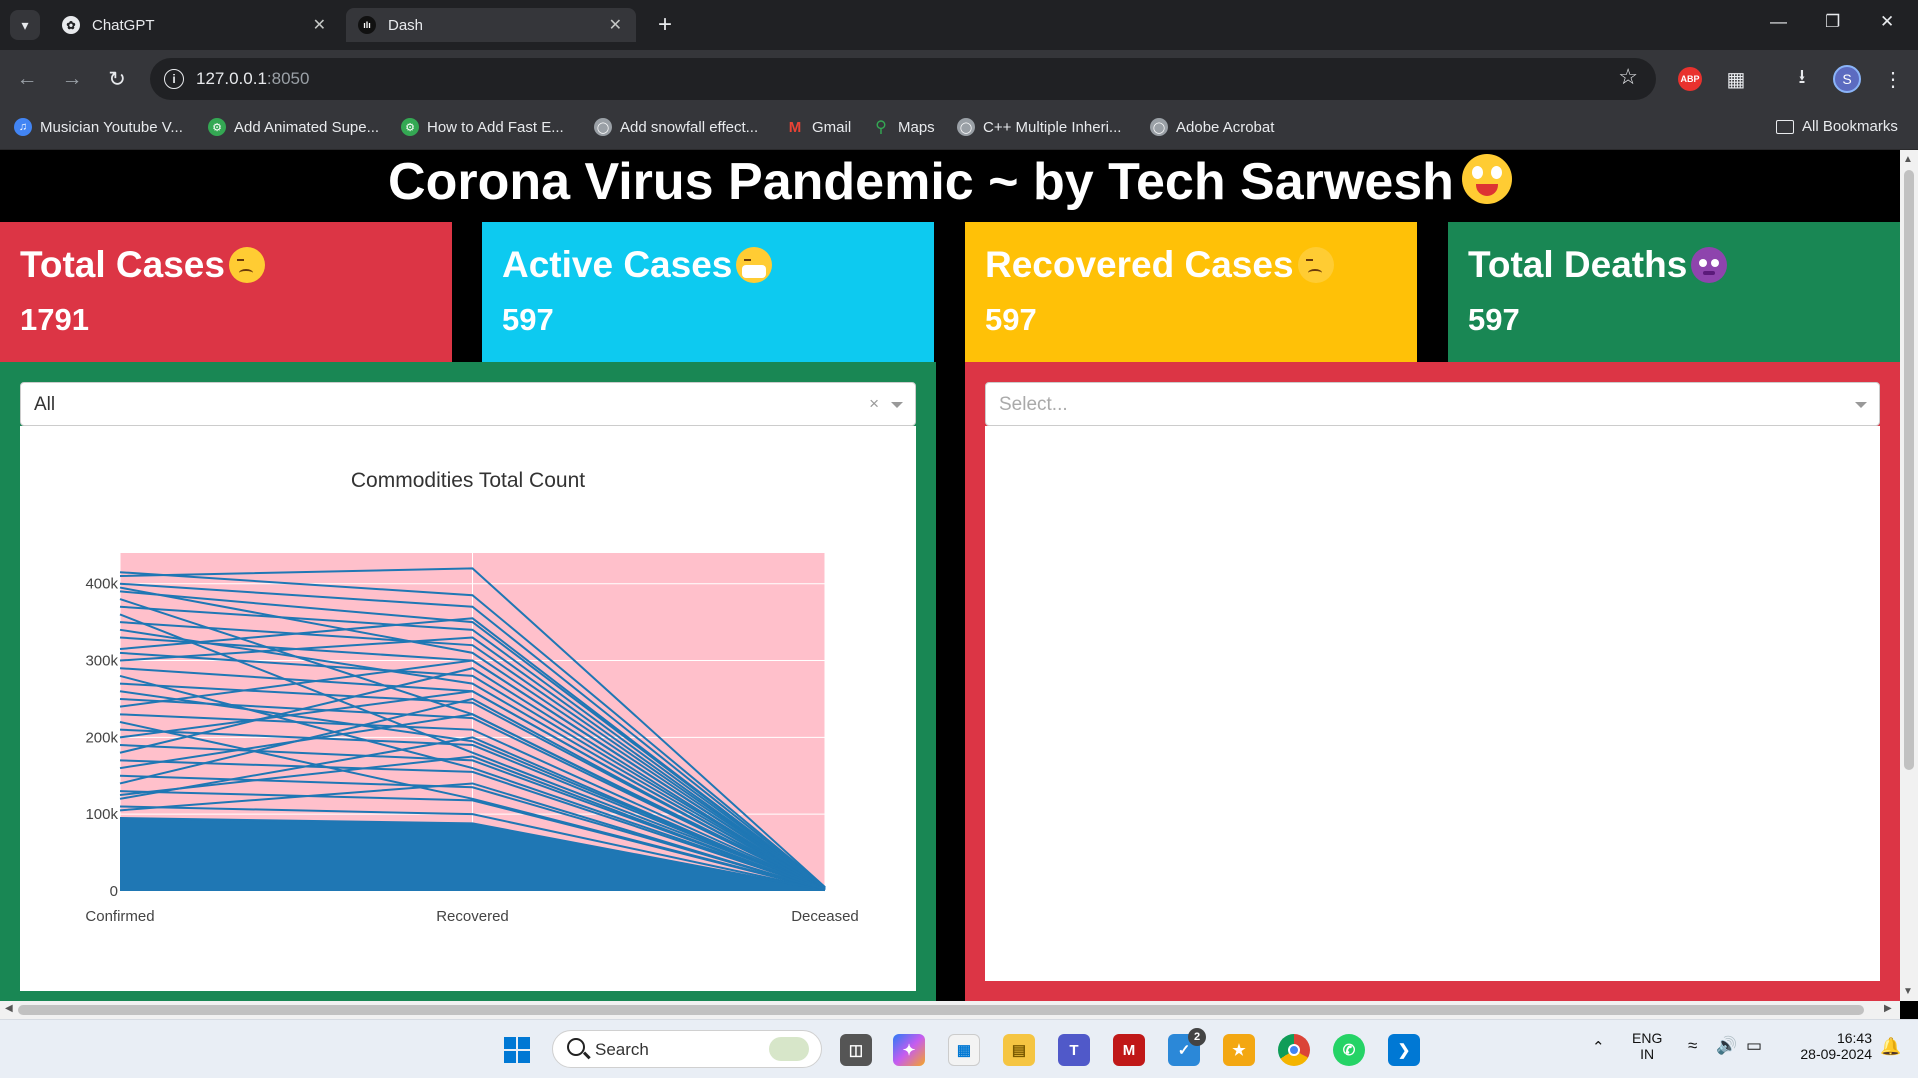  I want to click on tab-search-button: ▾, so click(25, 25).